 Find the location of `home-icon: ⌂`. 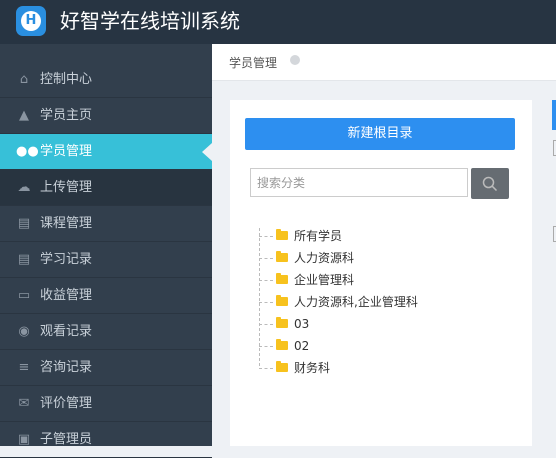

home-icon: ⌂ is located at coordinates (24, 79).